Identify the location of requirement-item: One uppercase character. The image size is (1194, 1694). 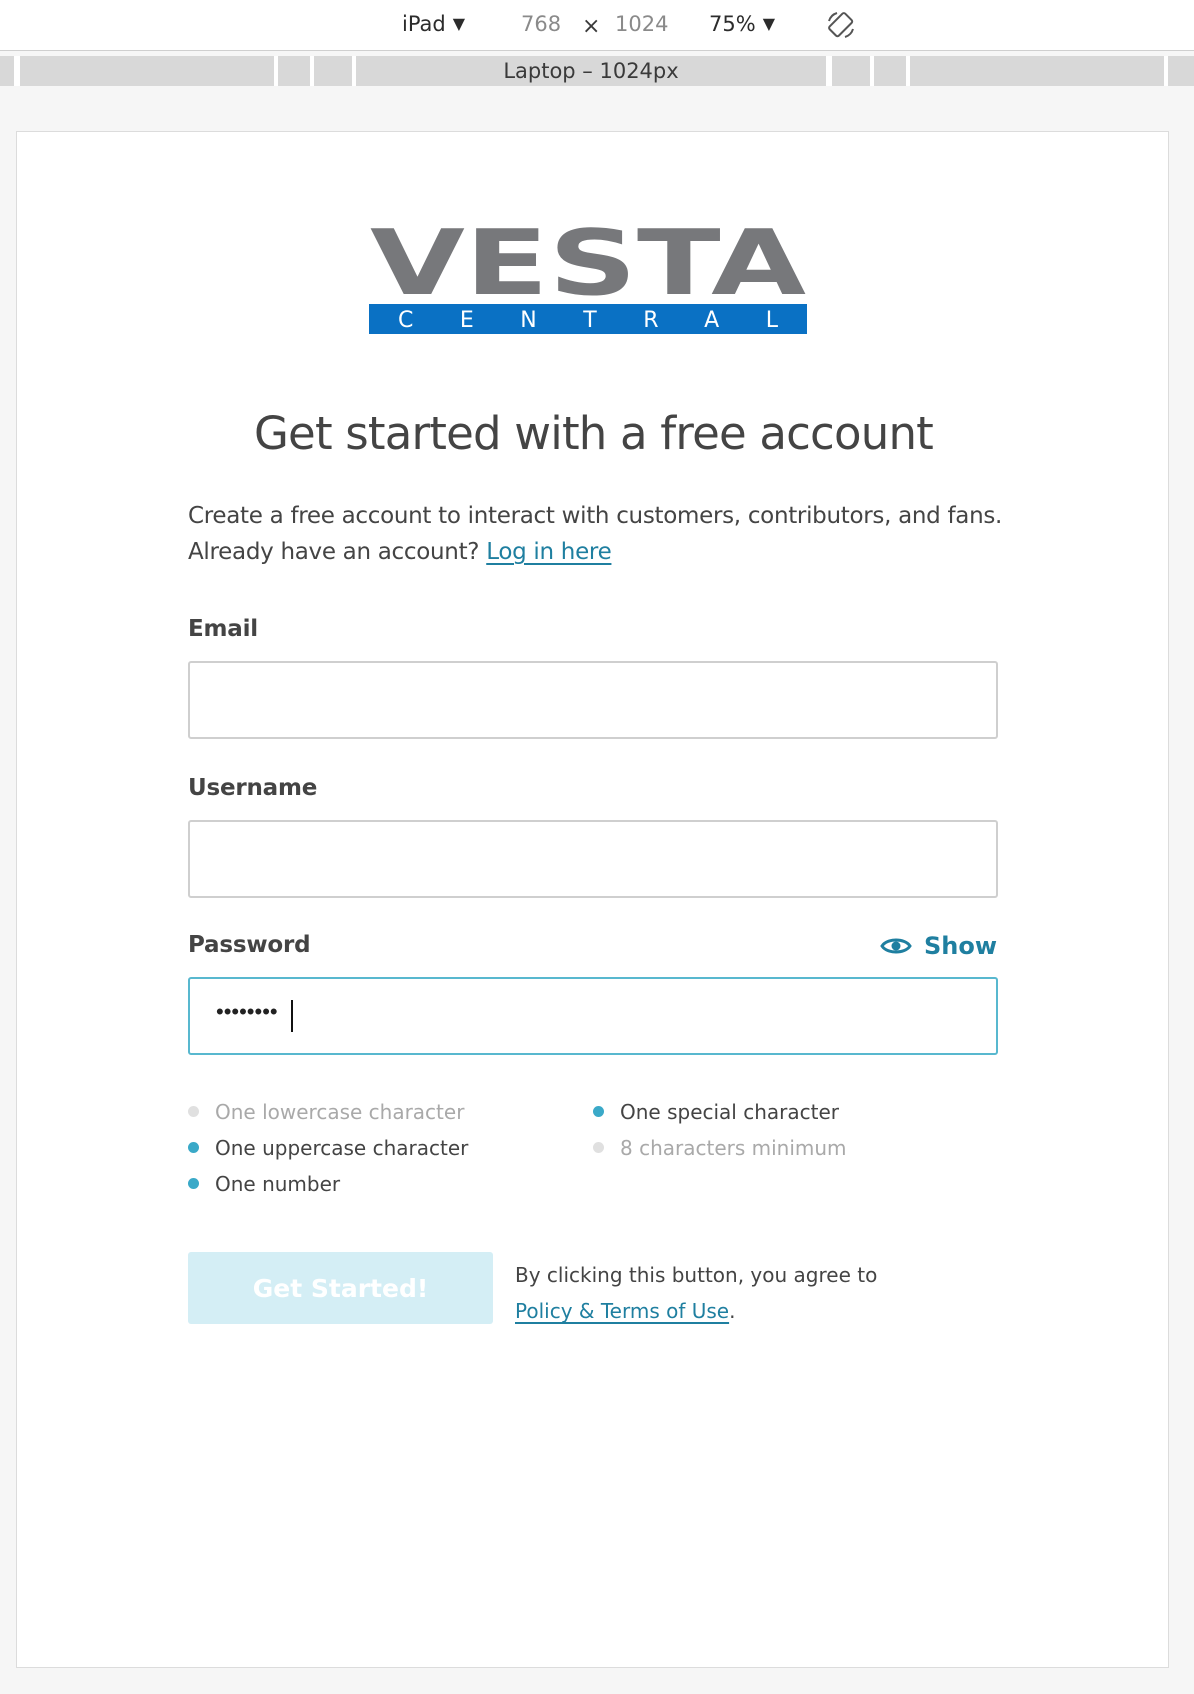
(328, 1148).